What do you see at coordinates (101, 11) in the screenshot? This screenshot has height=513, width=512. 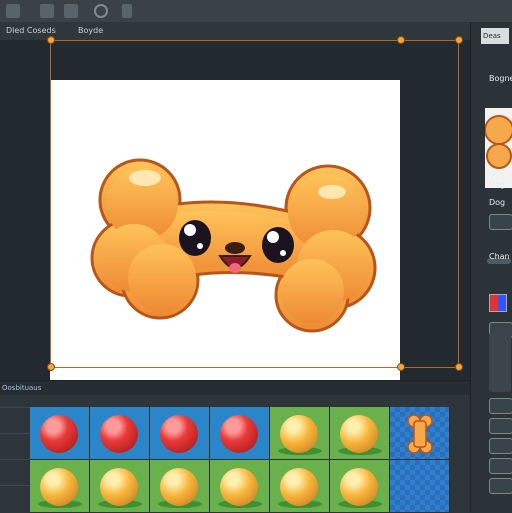 I see `circle-icon` at bounding box center [101, 11].